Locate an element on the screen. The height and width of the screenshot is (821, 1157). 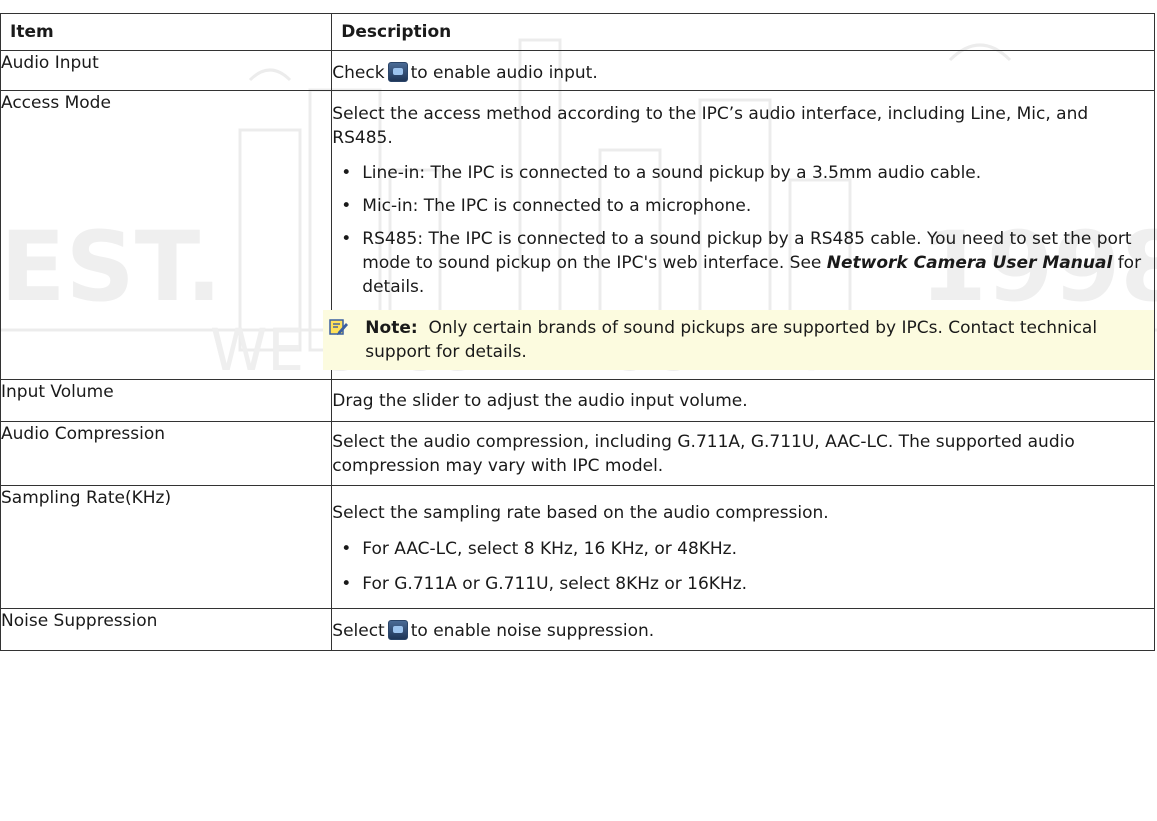
note-pencil-icon is located at coordinates (339, 327).